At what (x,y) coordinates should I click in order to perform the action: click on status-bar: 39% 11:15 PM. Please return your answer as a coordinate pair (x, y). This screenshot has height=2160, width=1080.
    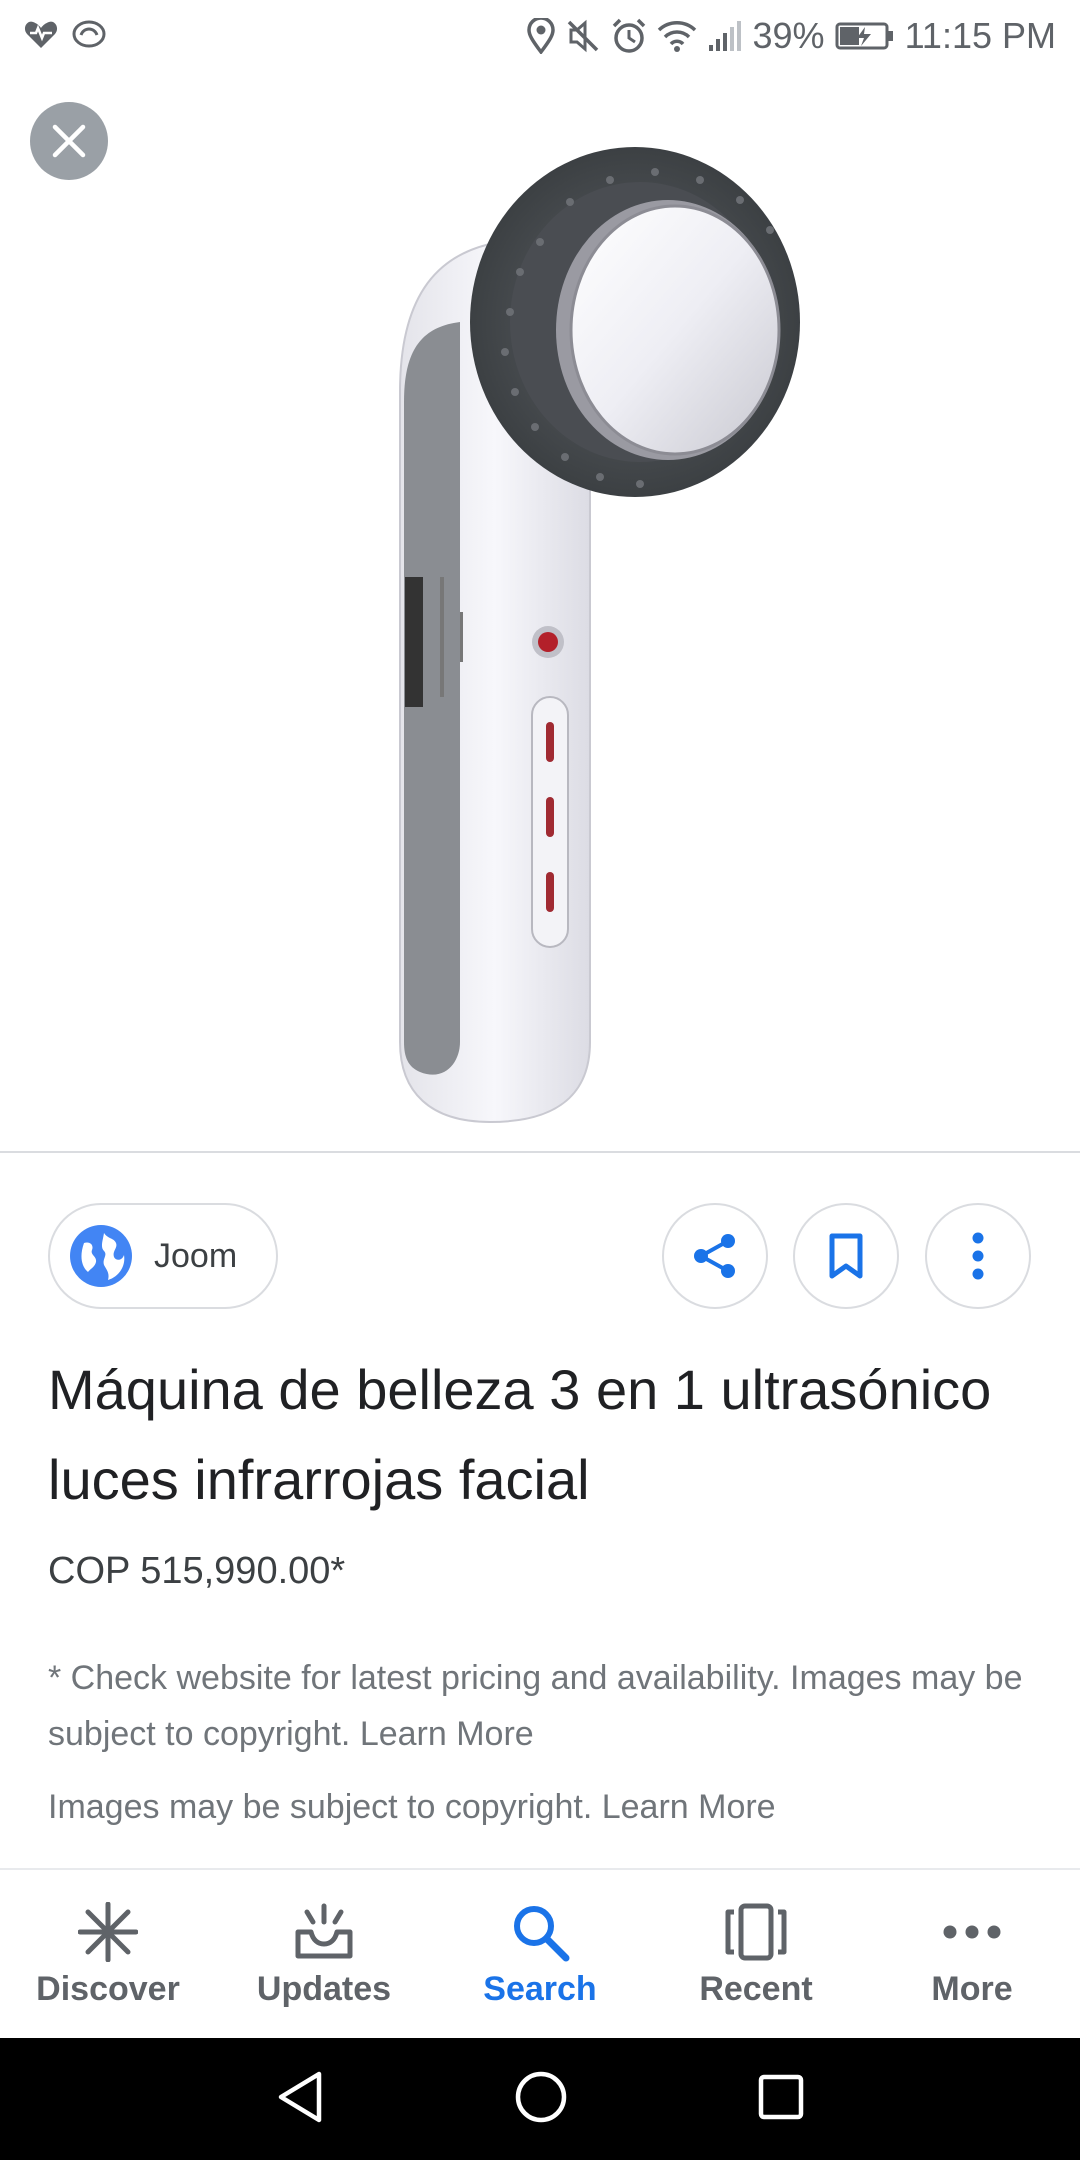
    Looking at the image, I should click on (540, 36).